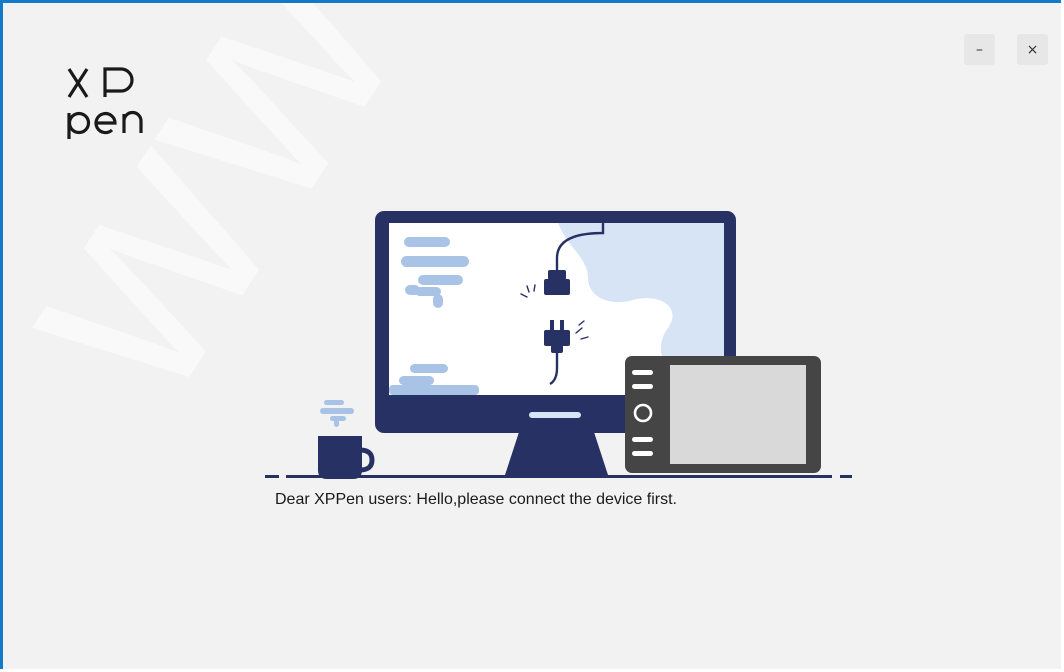  Describe the element at coordinates (105, 103) in the screenshot. I see `xppen-logo: XP pen` at that location.